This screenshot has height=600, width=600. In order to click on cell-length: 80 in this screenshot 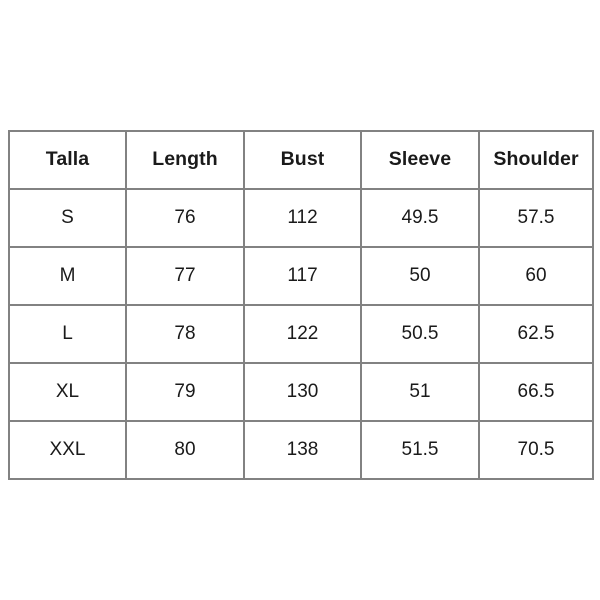, I will do `click(185, 450)`.